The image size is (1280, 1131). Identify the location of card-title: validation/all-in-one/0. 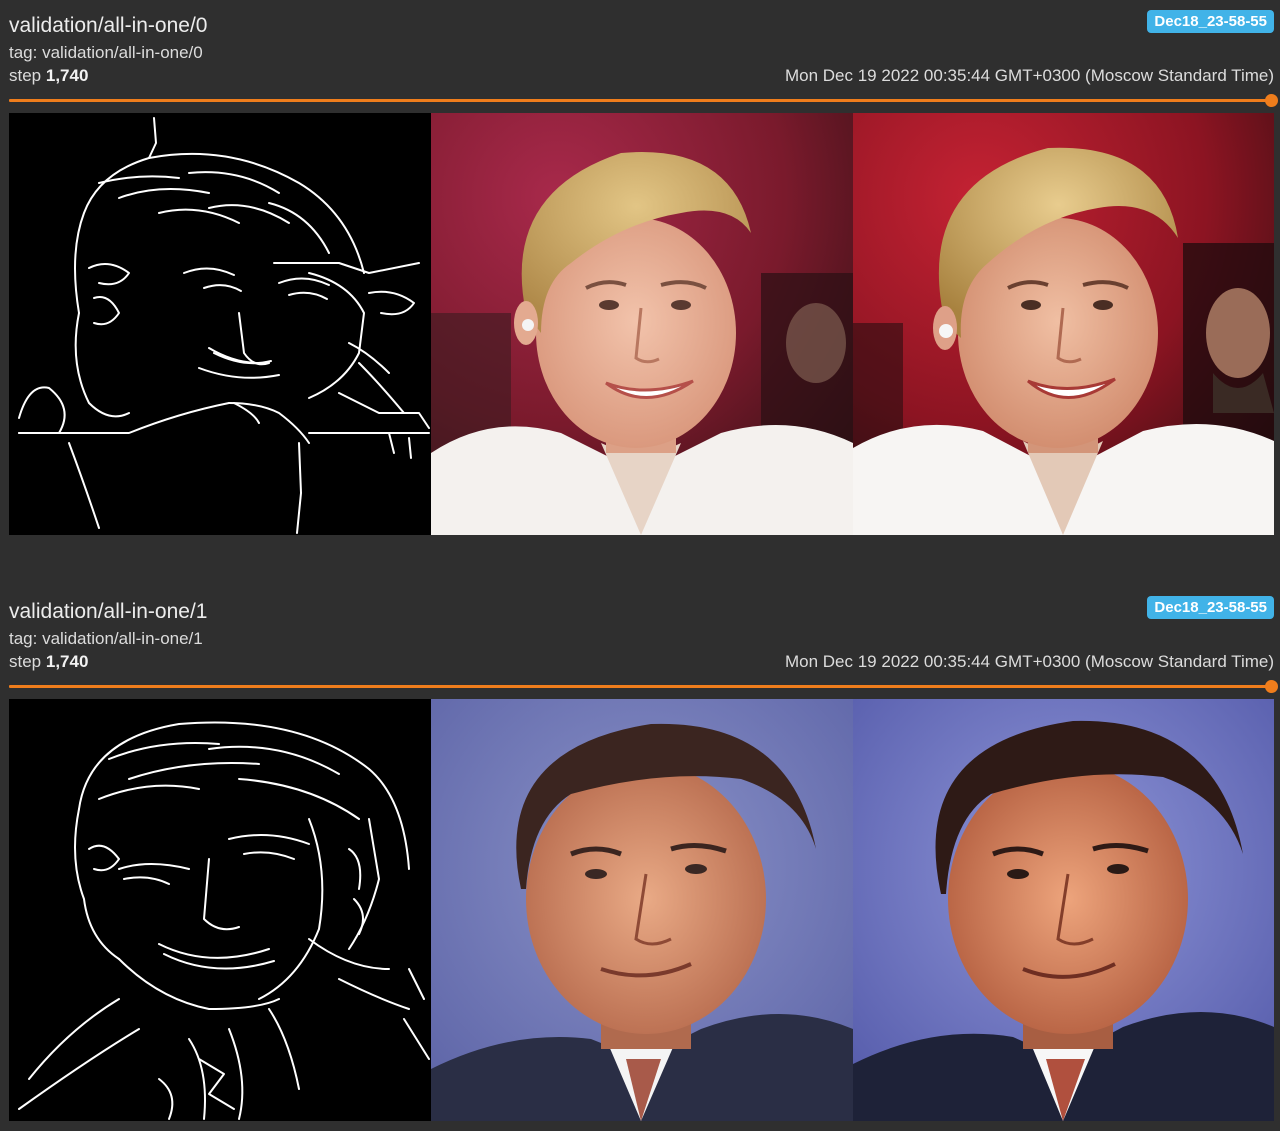
(108, 25).